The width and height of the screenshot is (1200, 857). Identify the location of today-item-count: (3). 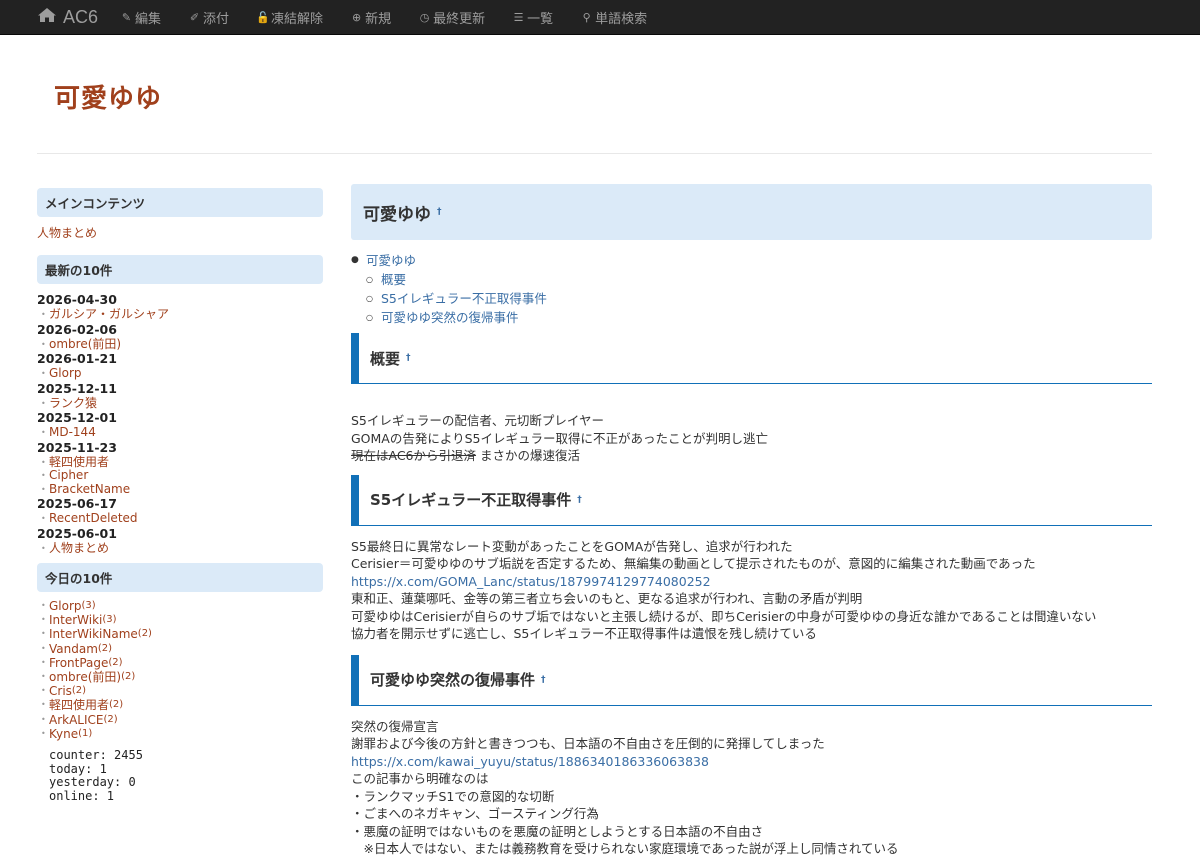
(88, 605).